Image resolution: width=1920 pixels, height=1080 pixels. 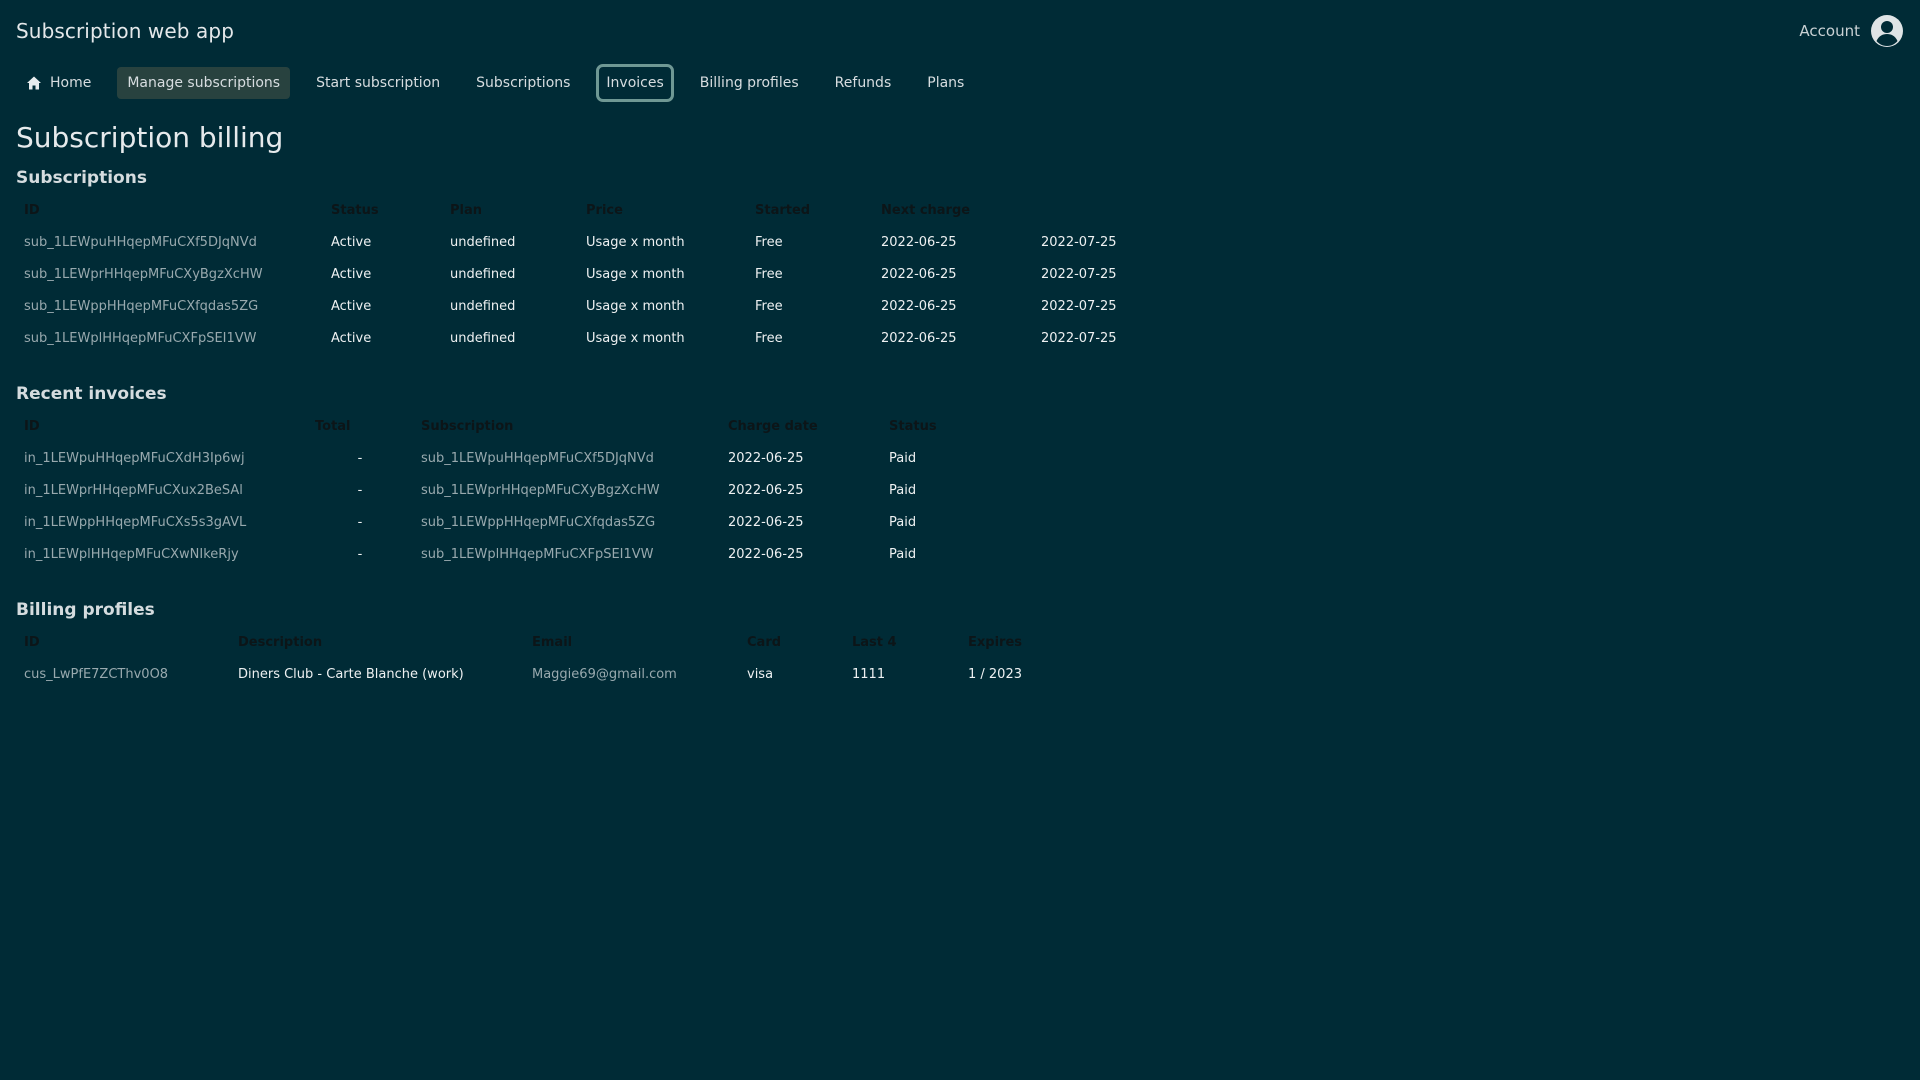 I want to click on column-header: Charge date, so click(x=773, y=426).